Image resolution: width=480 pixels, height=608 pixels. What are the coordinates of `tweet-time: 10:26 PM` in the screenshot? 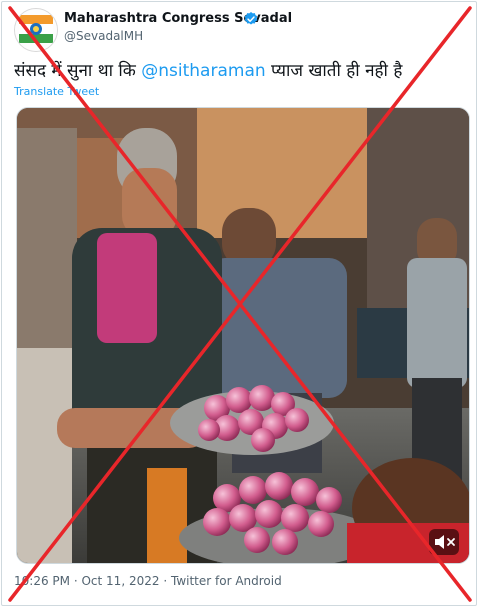 It's located at (42, 581).